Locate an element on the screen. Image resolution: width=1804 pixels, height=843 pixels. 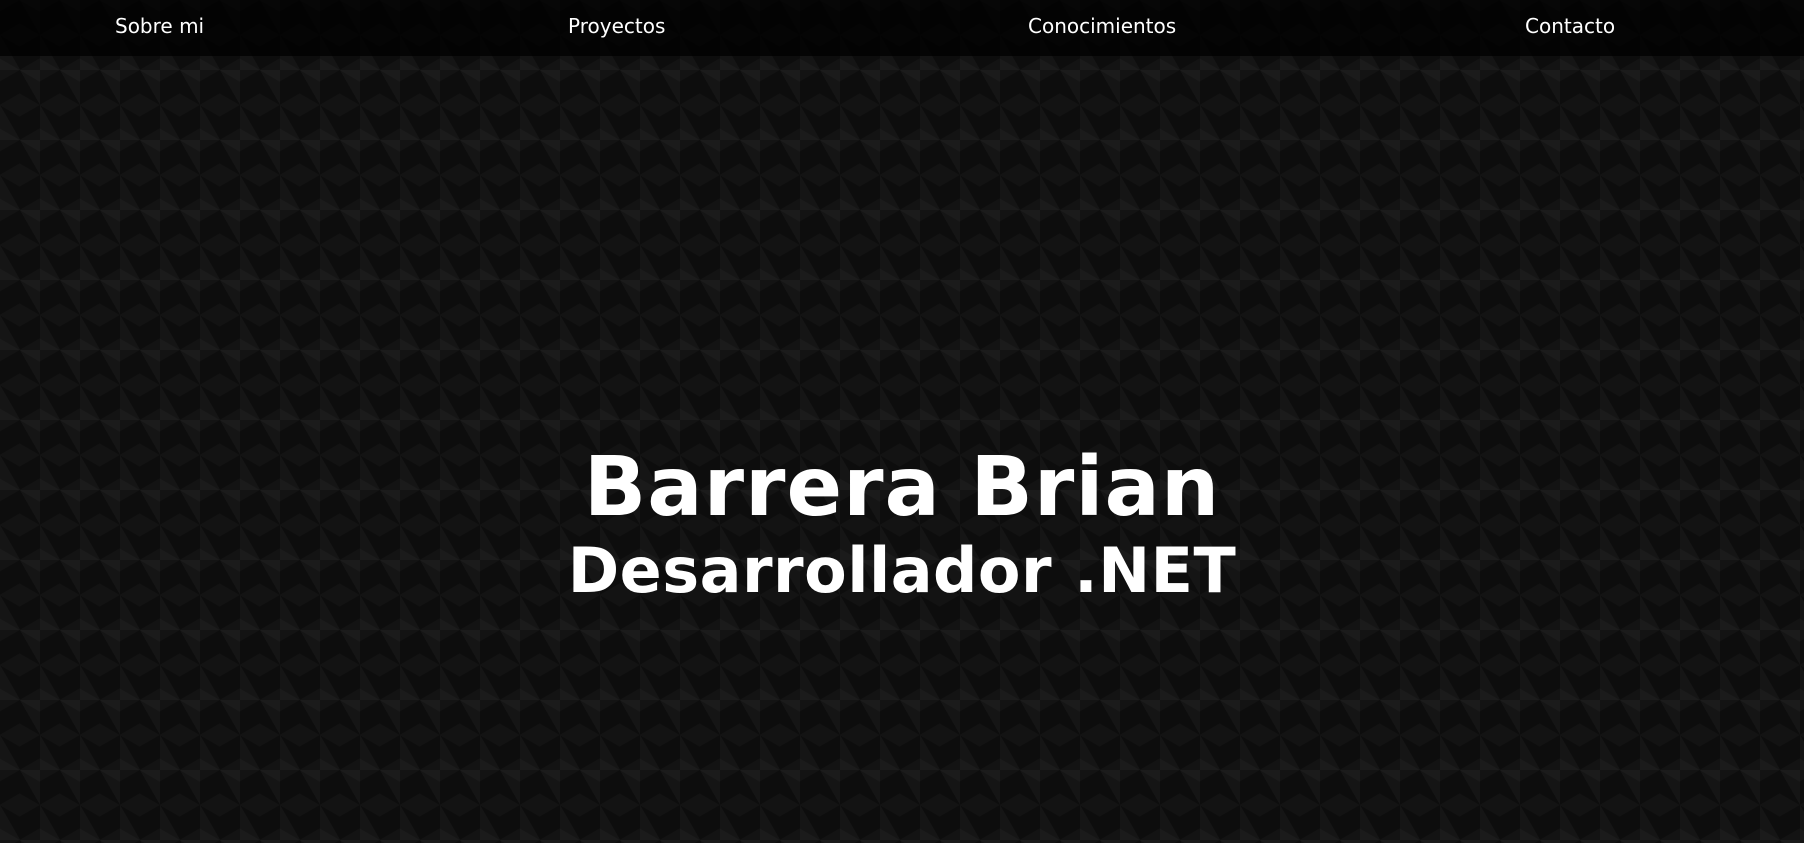
hero-role: Desarrollador .NET is located at coordinates (902, 570).